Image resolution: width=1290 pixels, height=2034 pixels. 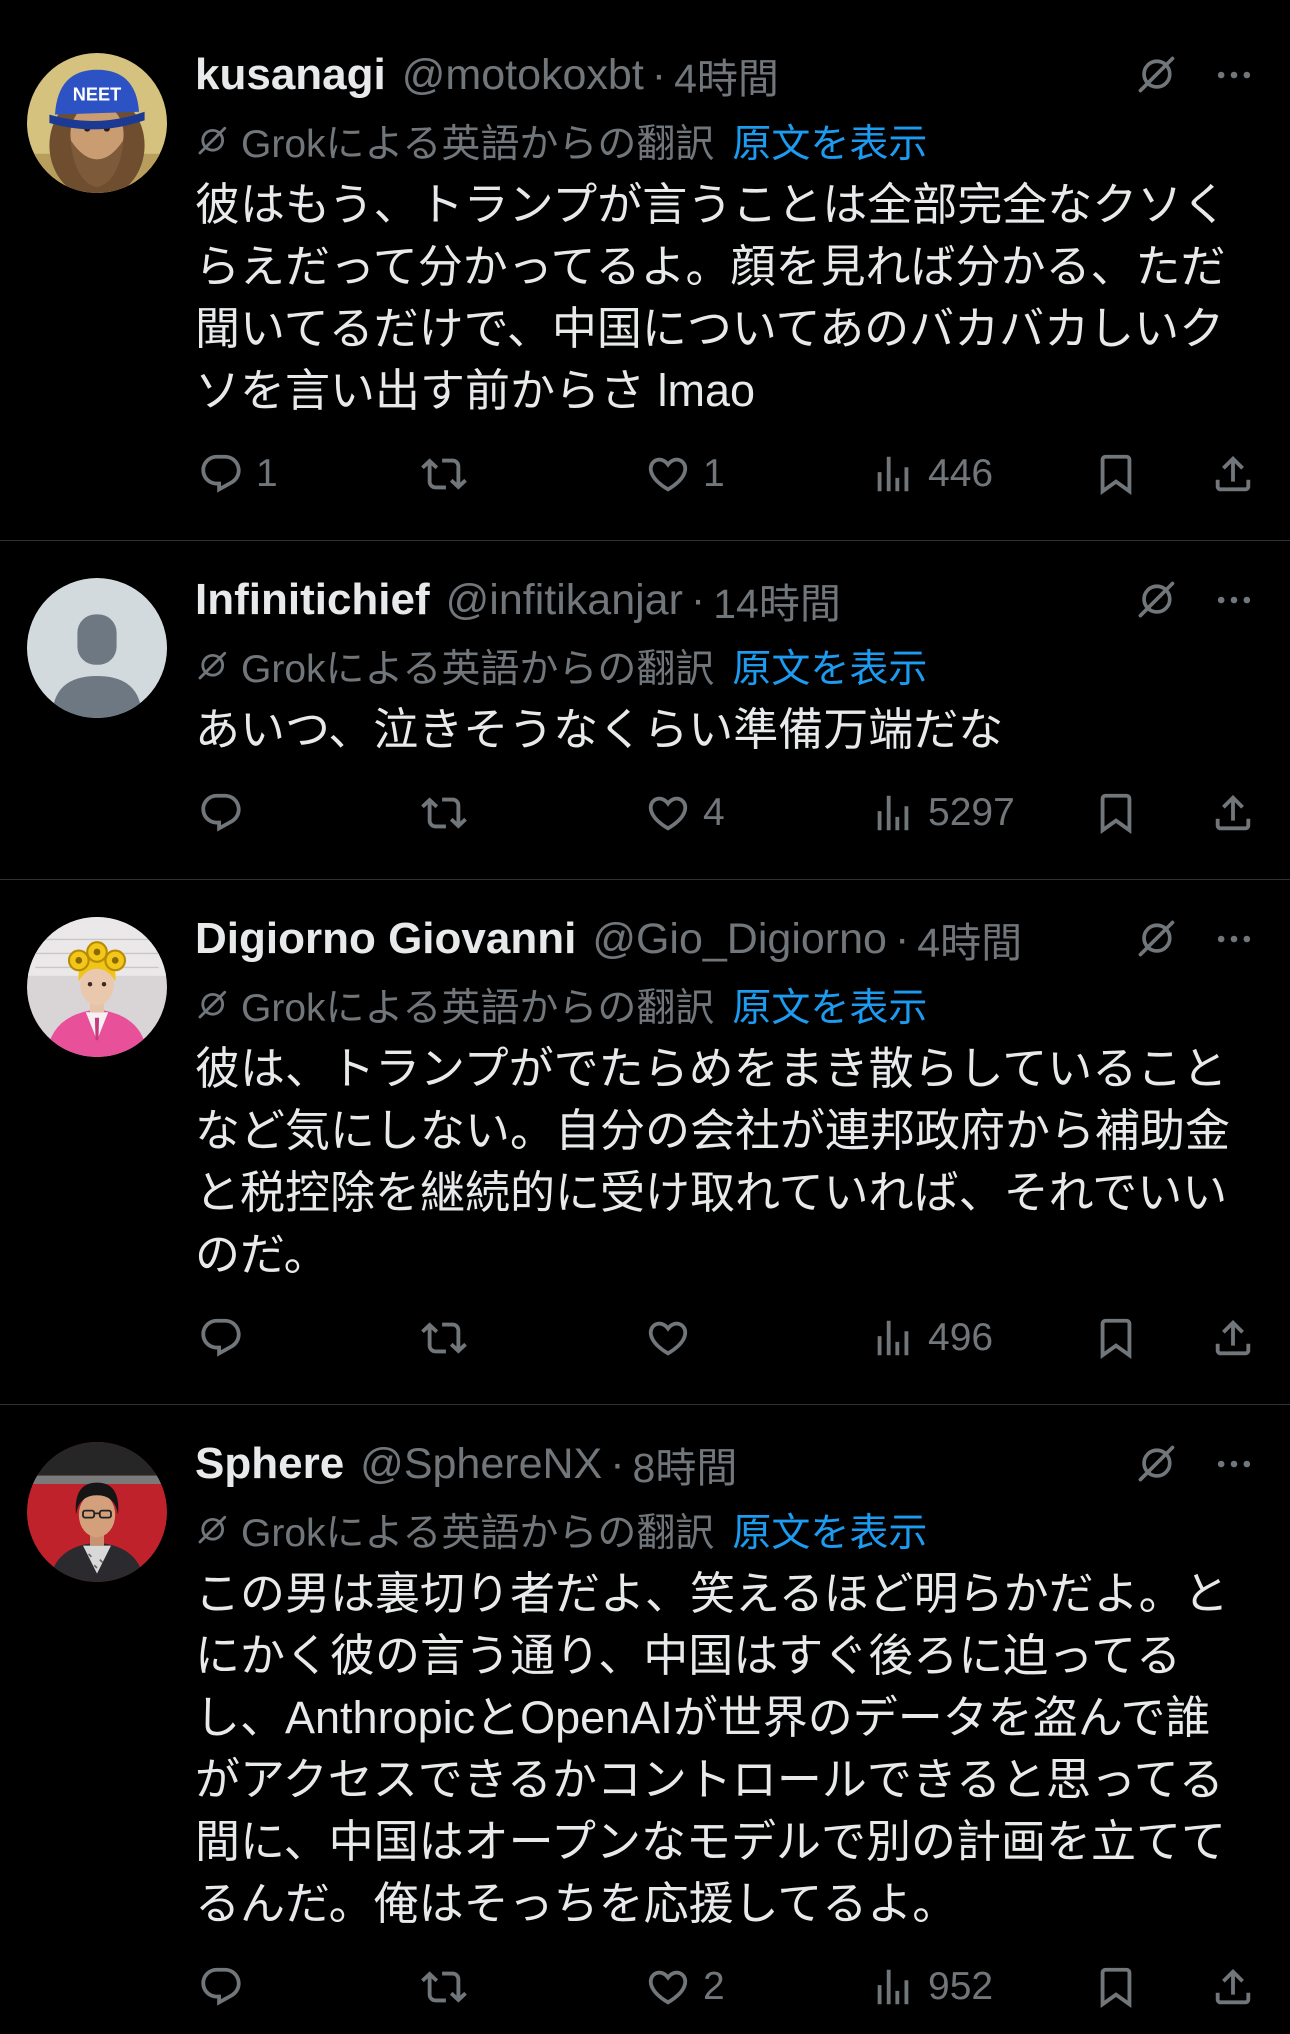 What do you see at coordinates (710, 328) in the screenshot?
I see `tweet-text-line: 聞いてるだけで、中国についてあのバカバカしいク` at bounding box center [710, 328].